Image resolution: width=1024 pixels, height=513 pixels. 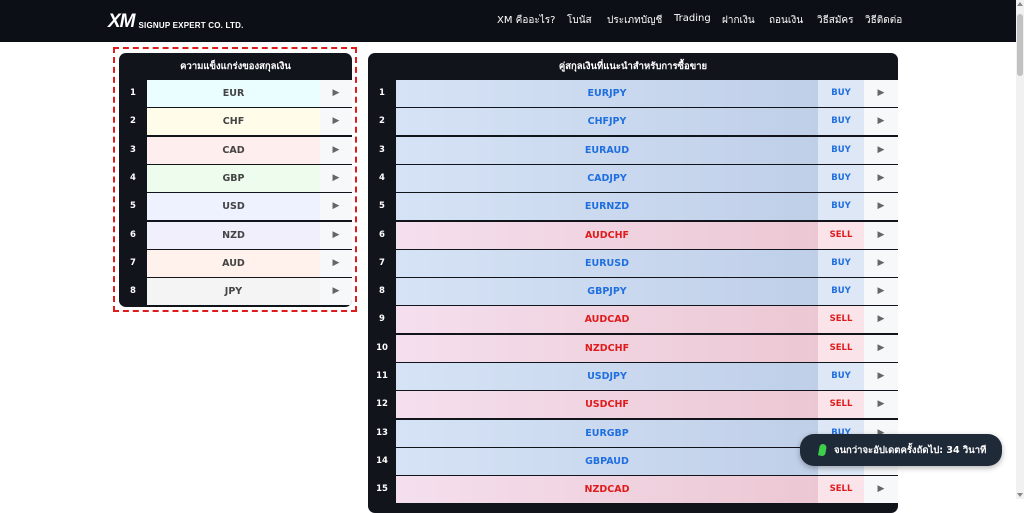 I want to click on countdown-text: จนกว่าจะอัปเดตครั้งถัดไป: 34 วินาที, so click(x=910, y=450).